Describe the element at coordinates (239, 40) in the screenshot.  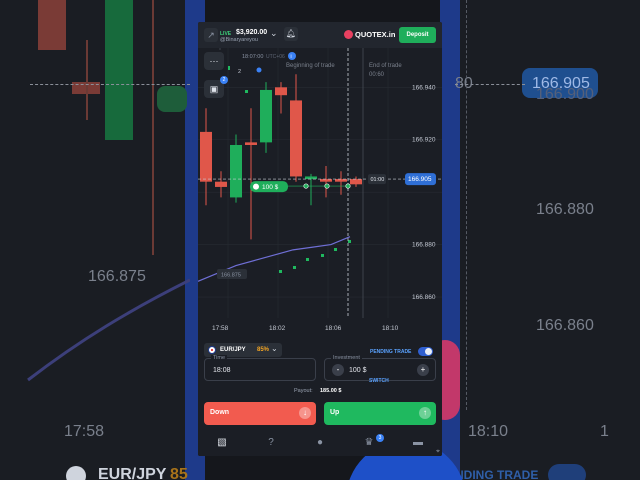
I see `username: @Binaryareyou` at that location.